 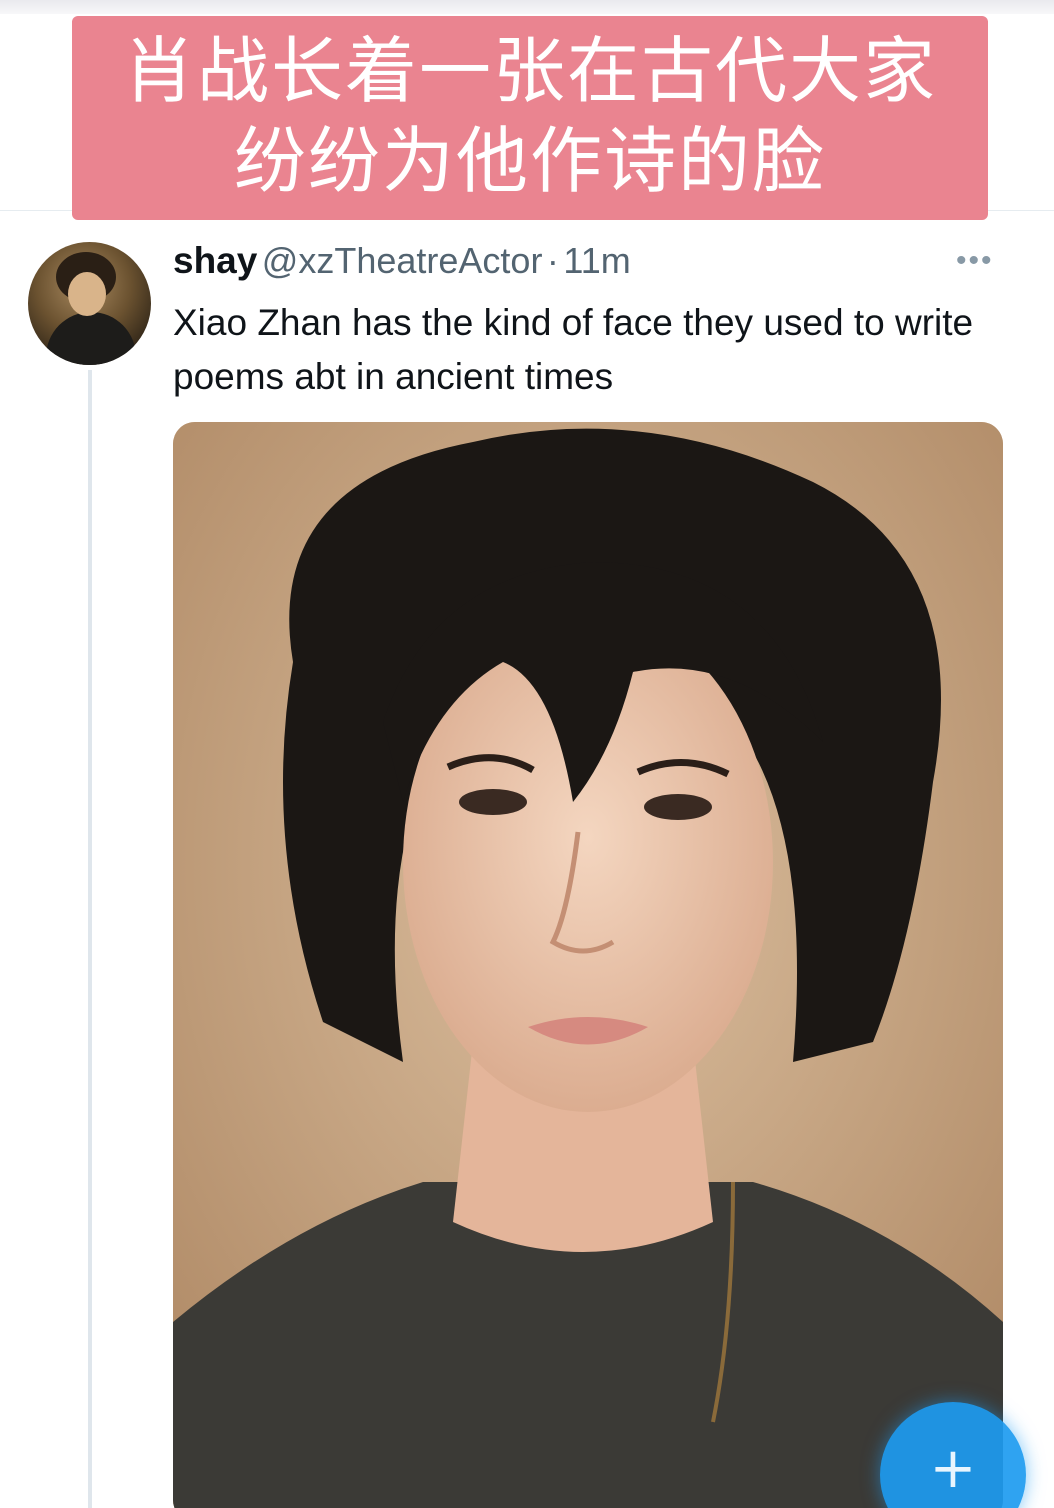 I want to click on plus-icon: +, so click(x=953, y=1468).